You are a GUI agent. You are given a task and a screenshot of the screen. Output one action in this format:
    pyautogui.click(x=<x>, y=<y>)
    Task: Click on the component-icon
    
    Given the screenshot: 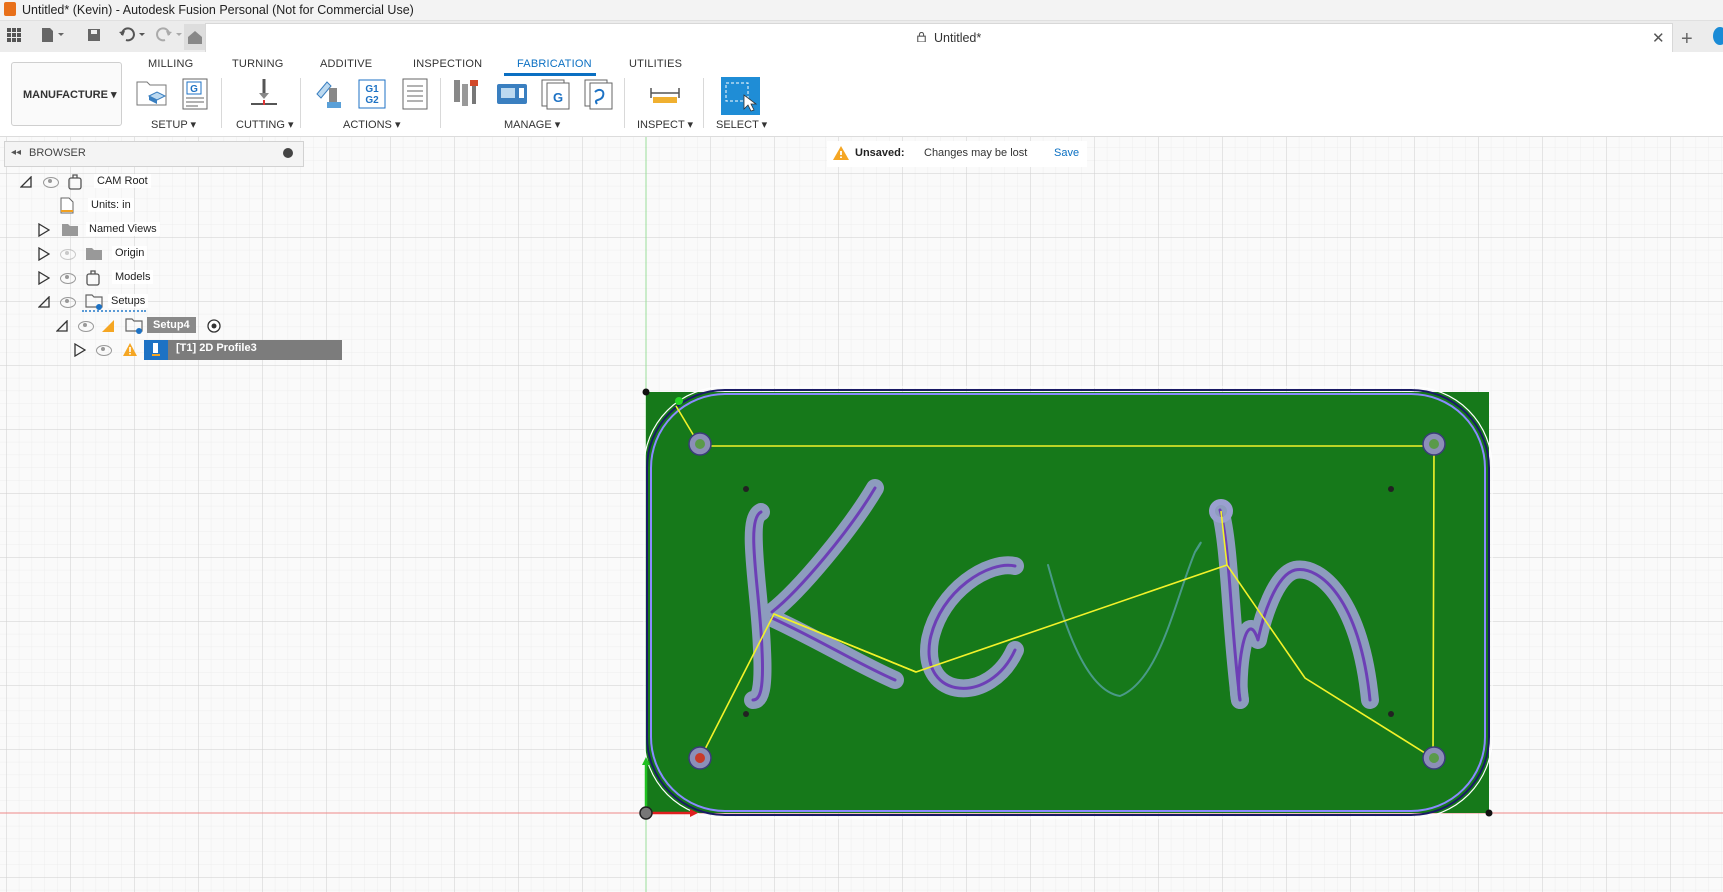 What is the action you would take?
    pyautogui.click(x=75, y=182)
    